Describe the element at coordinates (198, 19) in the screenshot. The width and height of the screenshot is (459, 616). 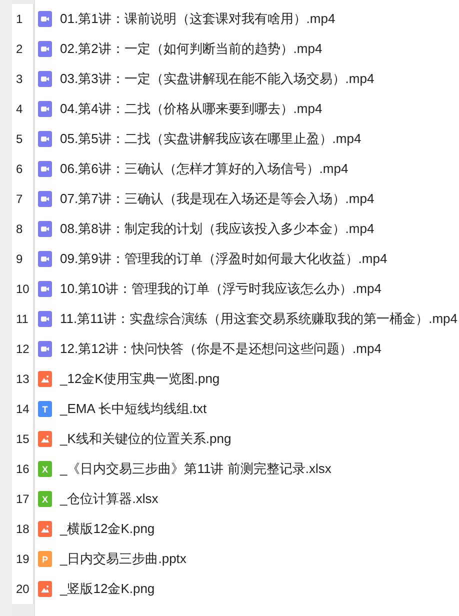
I see `file-name: 01.第1讲：课前说明（这套课对我有啥用）.mp4` at that location.